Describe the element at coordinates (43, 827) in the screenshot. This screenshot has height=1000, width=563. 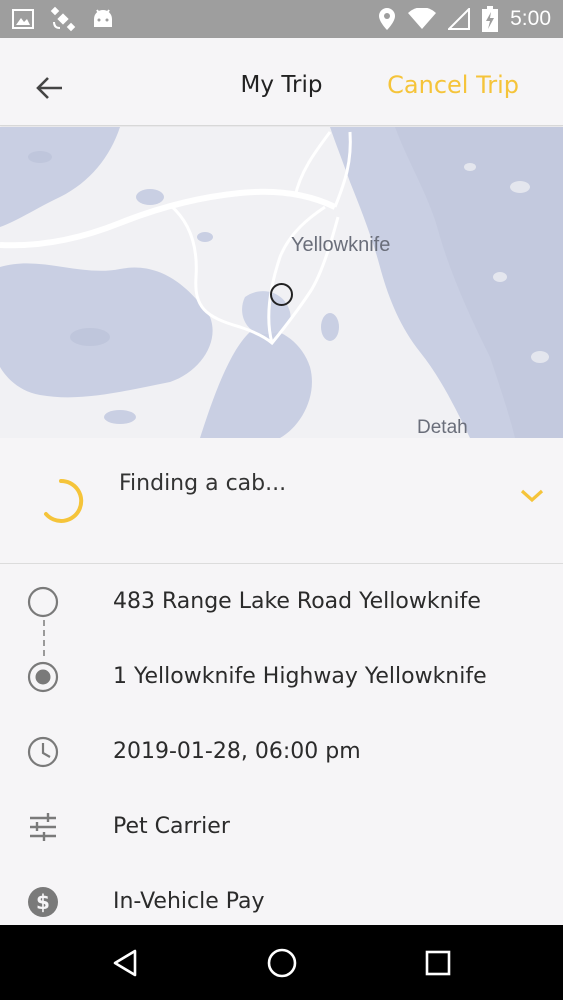
I see `tune-sliders-icon` at that location.